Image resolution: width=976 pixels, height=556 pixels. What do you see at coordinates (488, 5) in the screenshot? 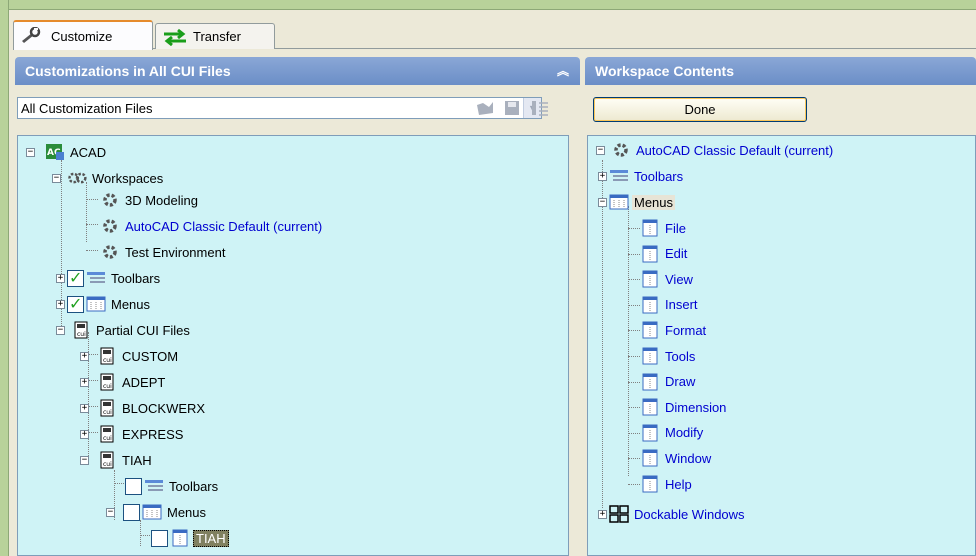
I see `window-frame-top` at bounding box center [488, 5].